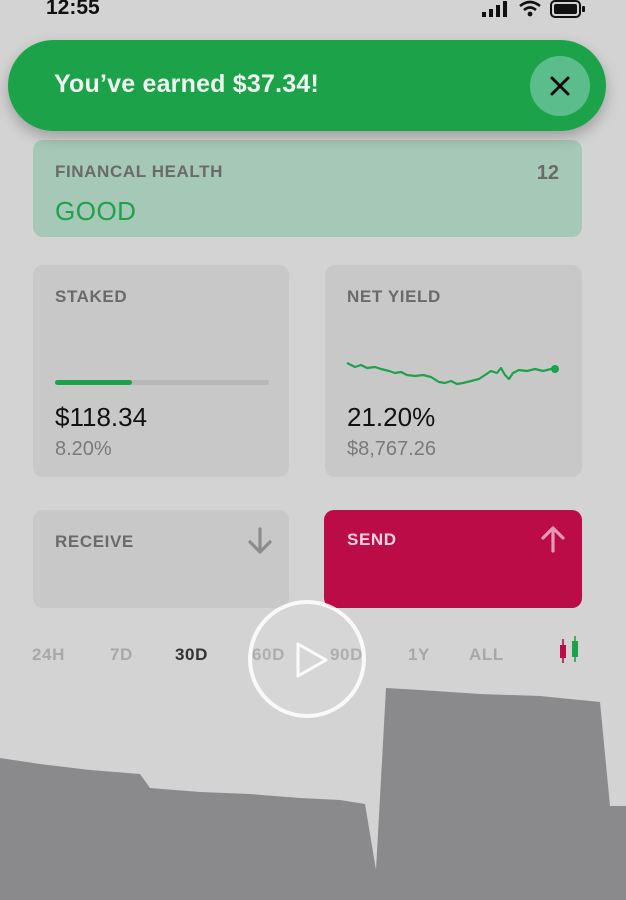  What do you see at coordinates (567, 9) in the screenshot?
I see `battery-icon` at bounding box center [567, 9].